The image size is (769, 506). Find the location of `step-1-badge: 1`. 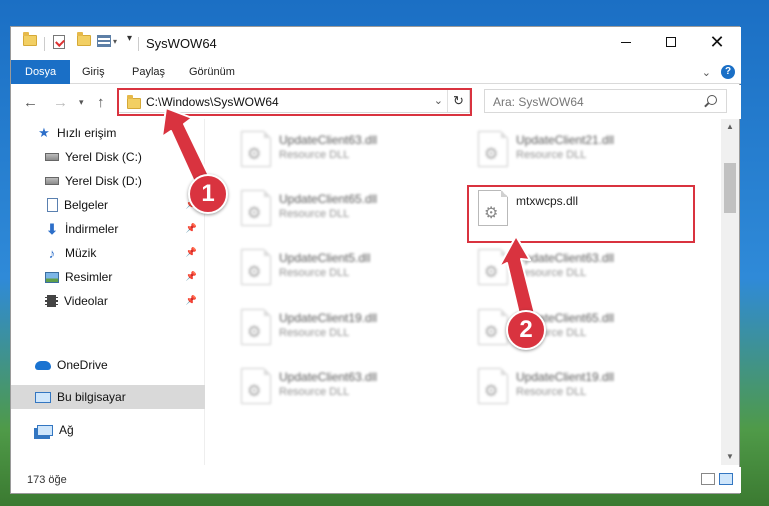

step-1-badge: 1 is located at coordinates (208, 194).